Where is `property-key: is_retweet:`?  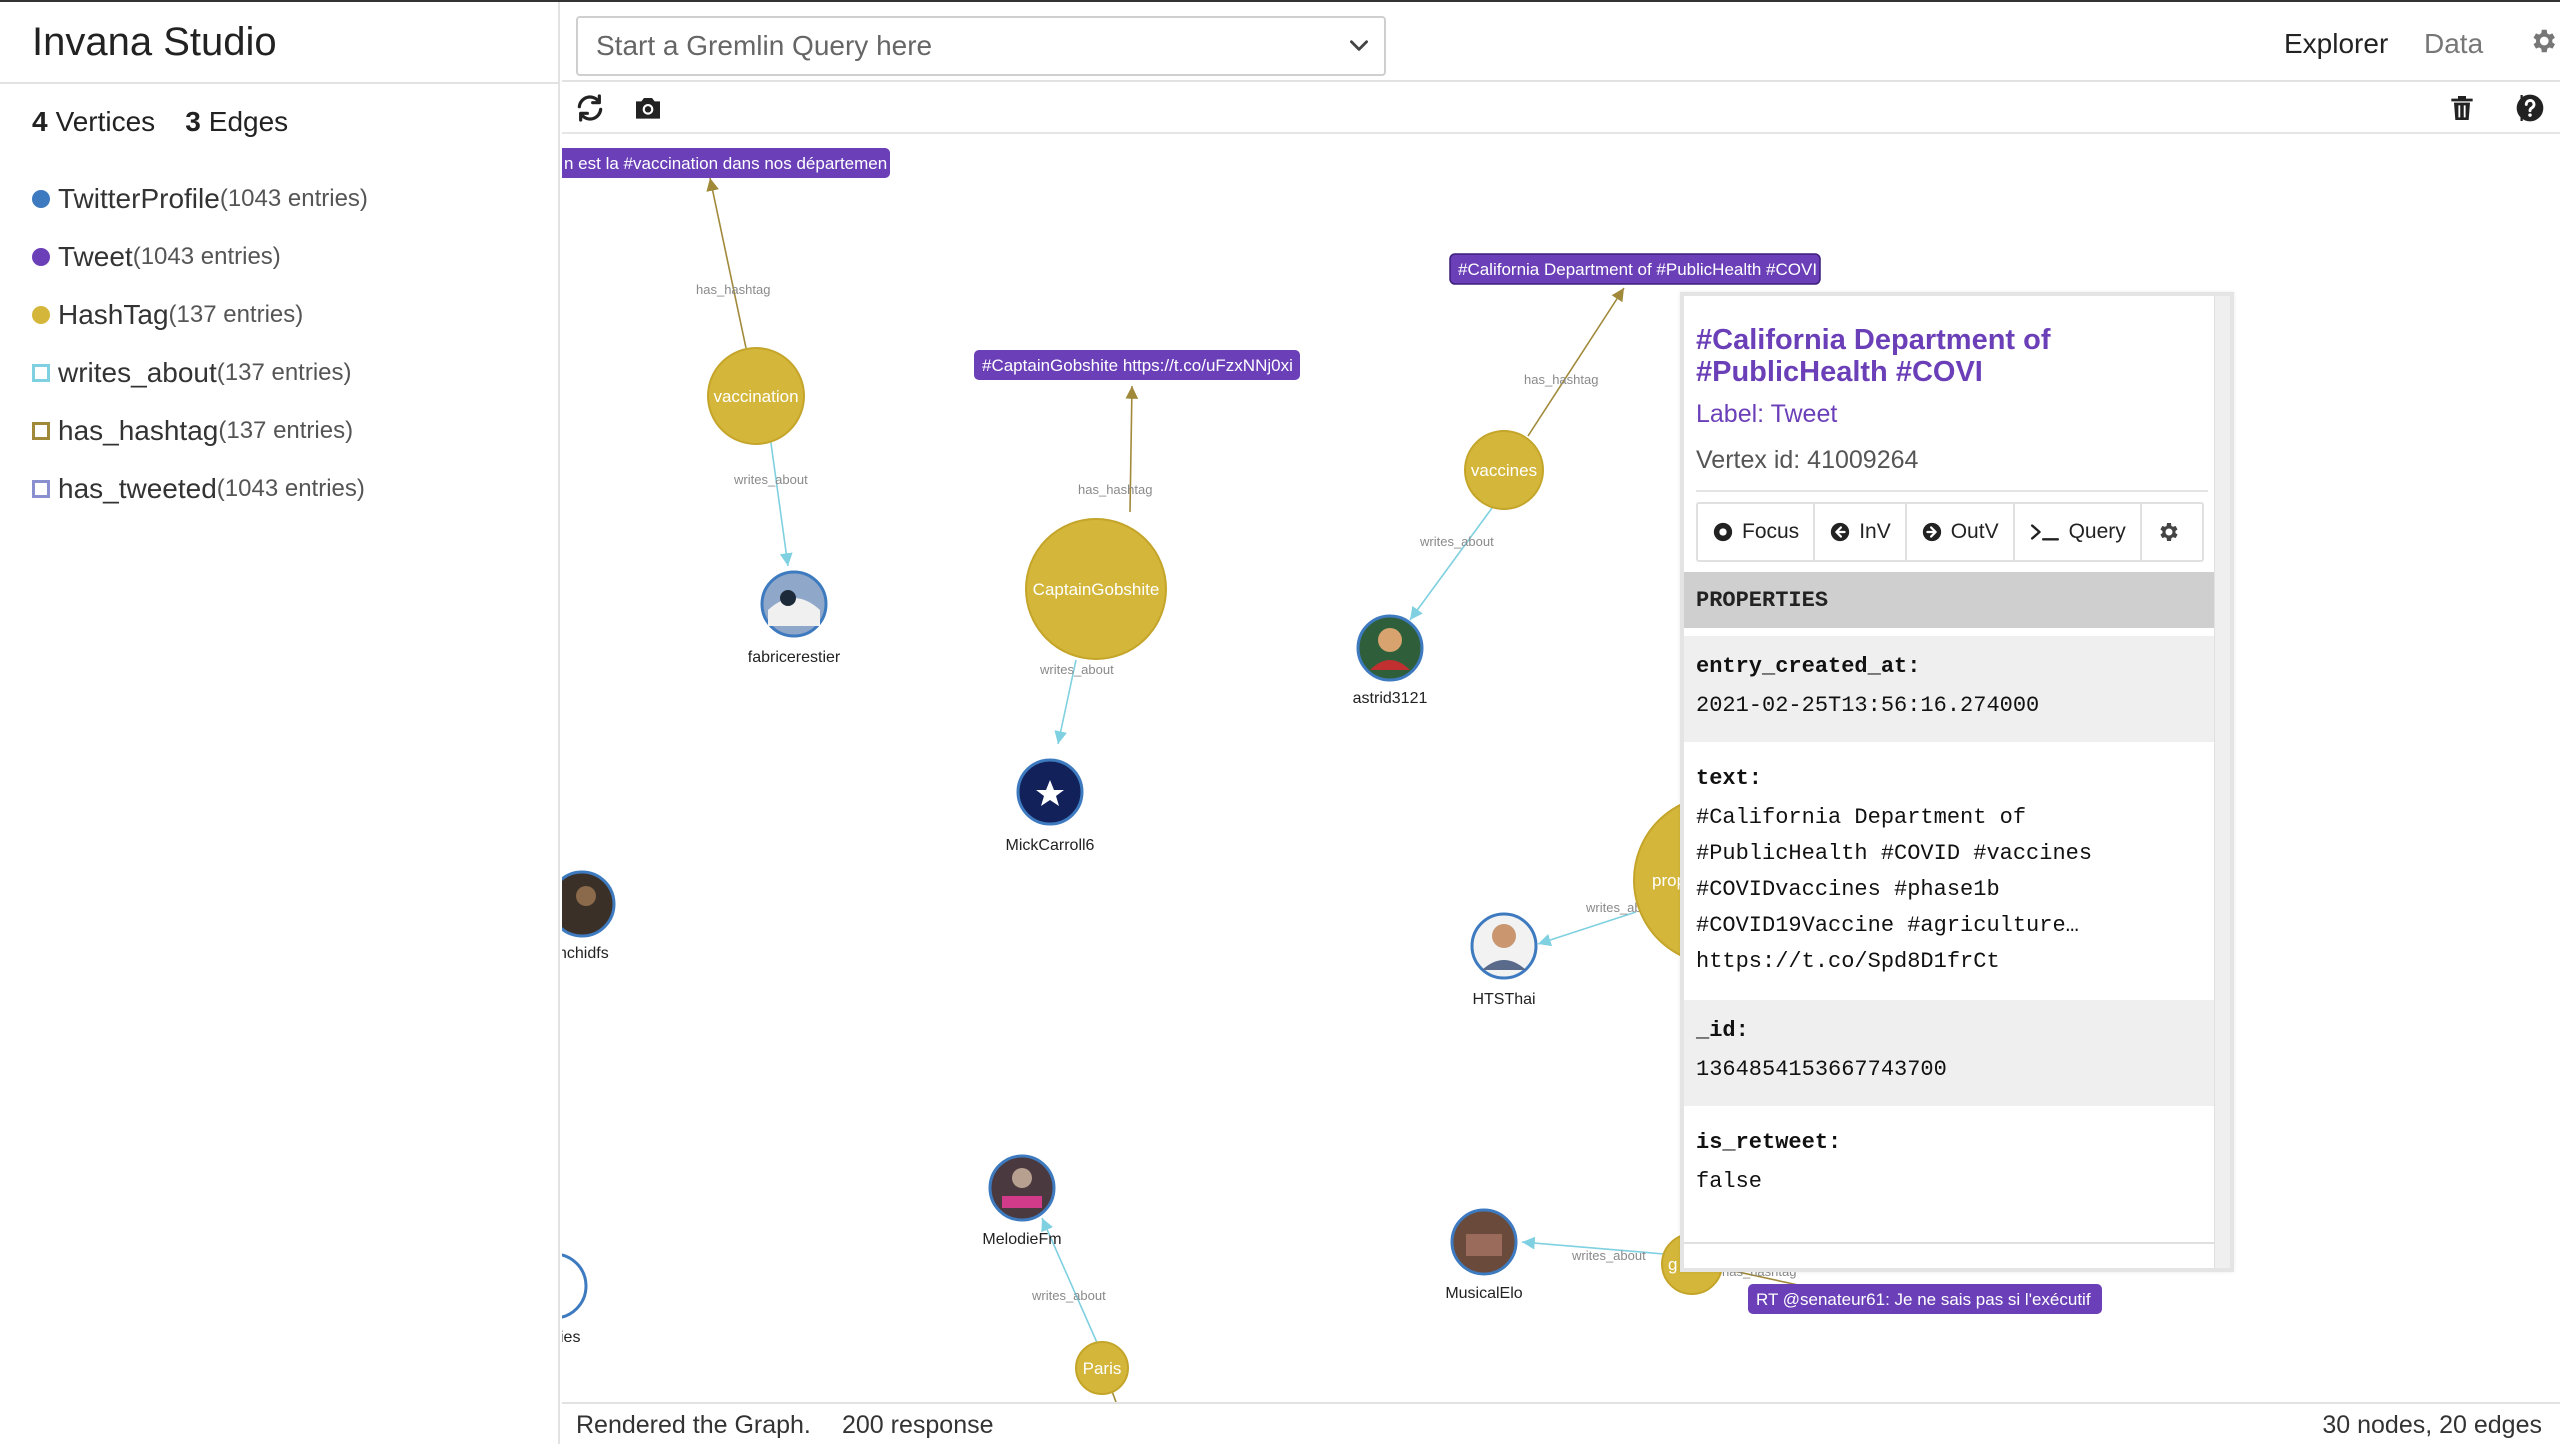
property-key: is_retweet: is located at coordinates (1769, 1142).